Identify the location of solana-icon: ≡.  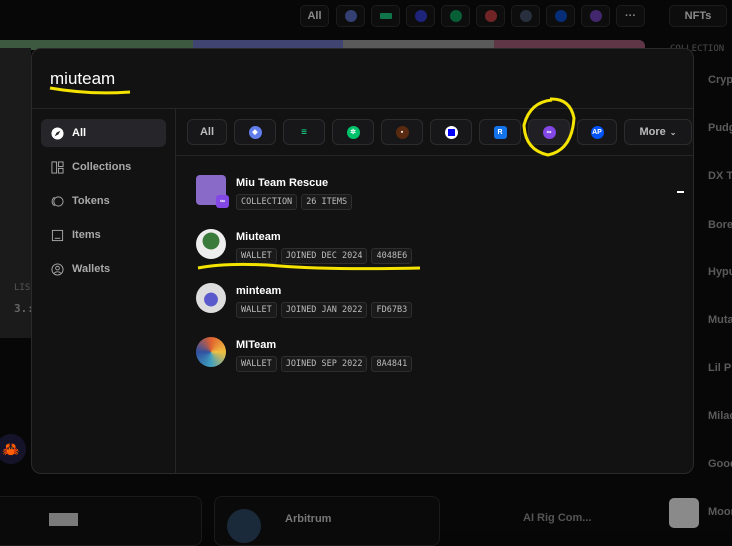
(304, 132).